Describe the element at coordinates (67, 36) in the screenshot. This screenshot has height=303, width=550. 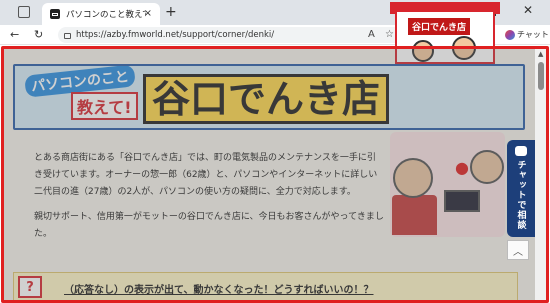
I see `lock-icon` at that location.